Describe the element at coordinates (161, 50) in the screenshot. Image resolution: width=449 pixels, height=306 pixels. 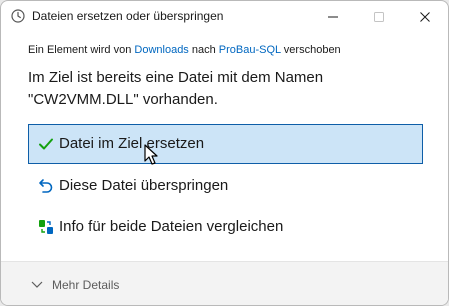
I see `source-folder-link: Downloads` at that location.